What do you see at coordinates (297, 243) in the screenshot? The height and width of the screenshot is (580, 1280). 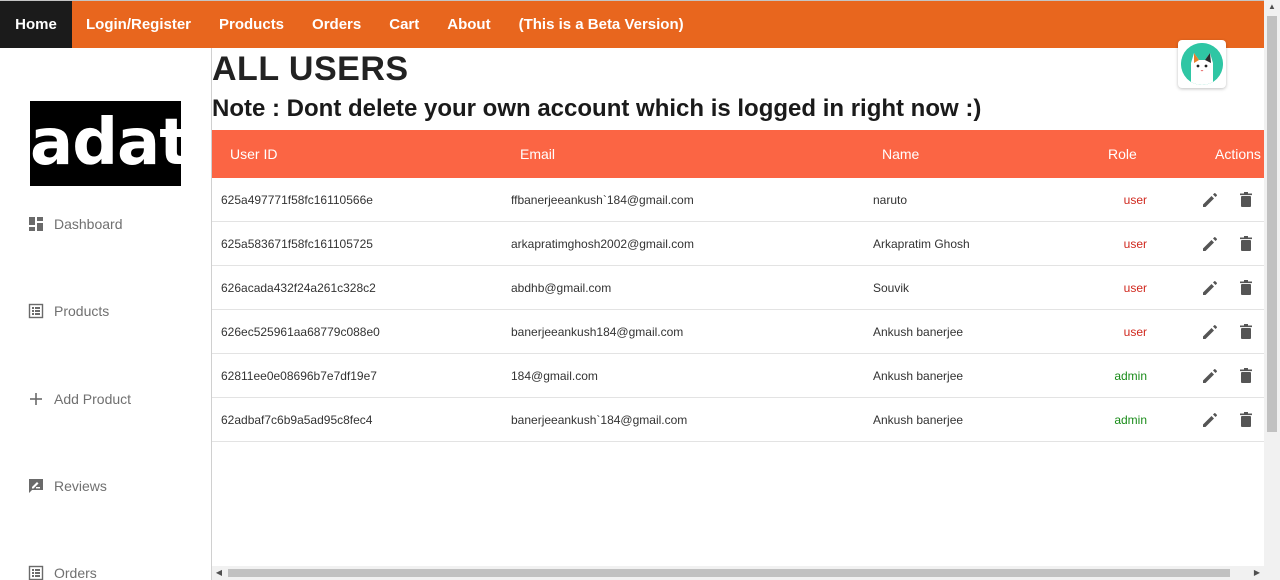 I see `user-id: 625a583671f58fc161105725` at bounding box center [297, 243].